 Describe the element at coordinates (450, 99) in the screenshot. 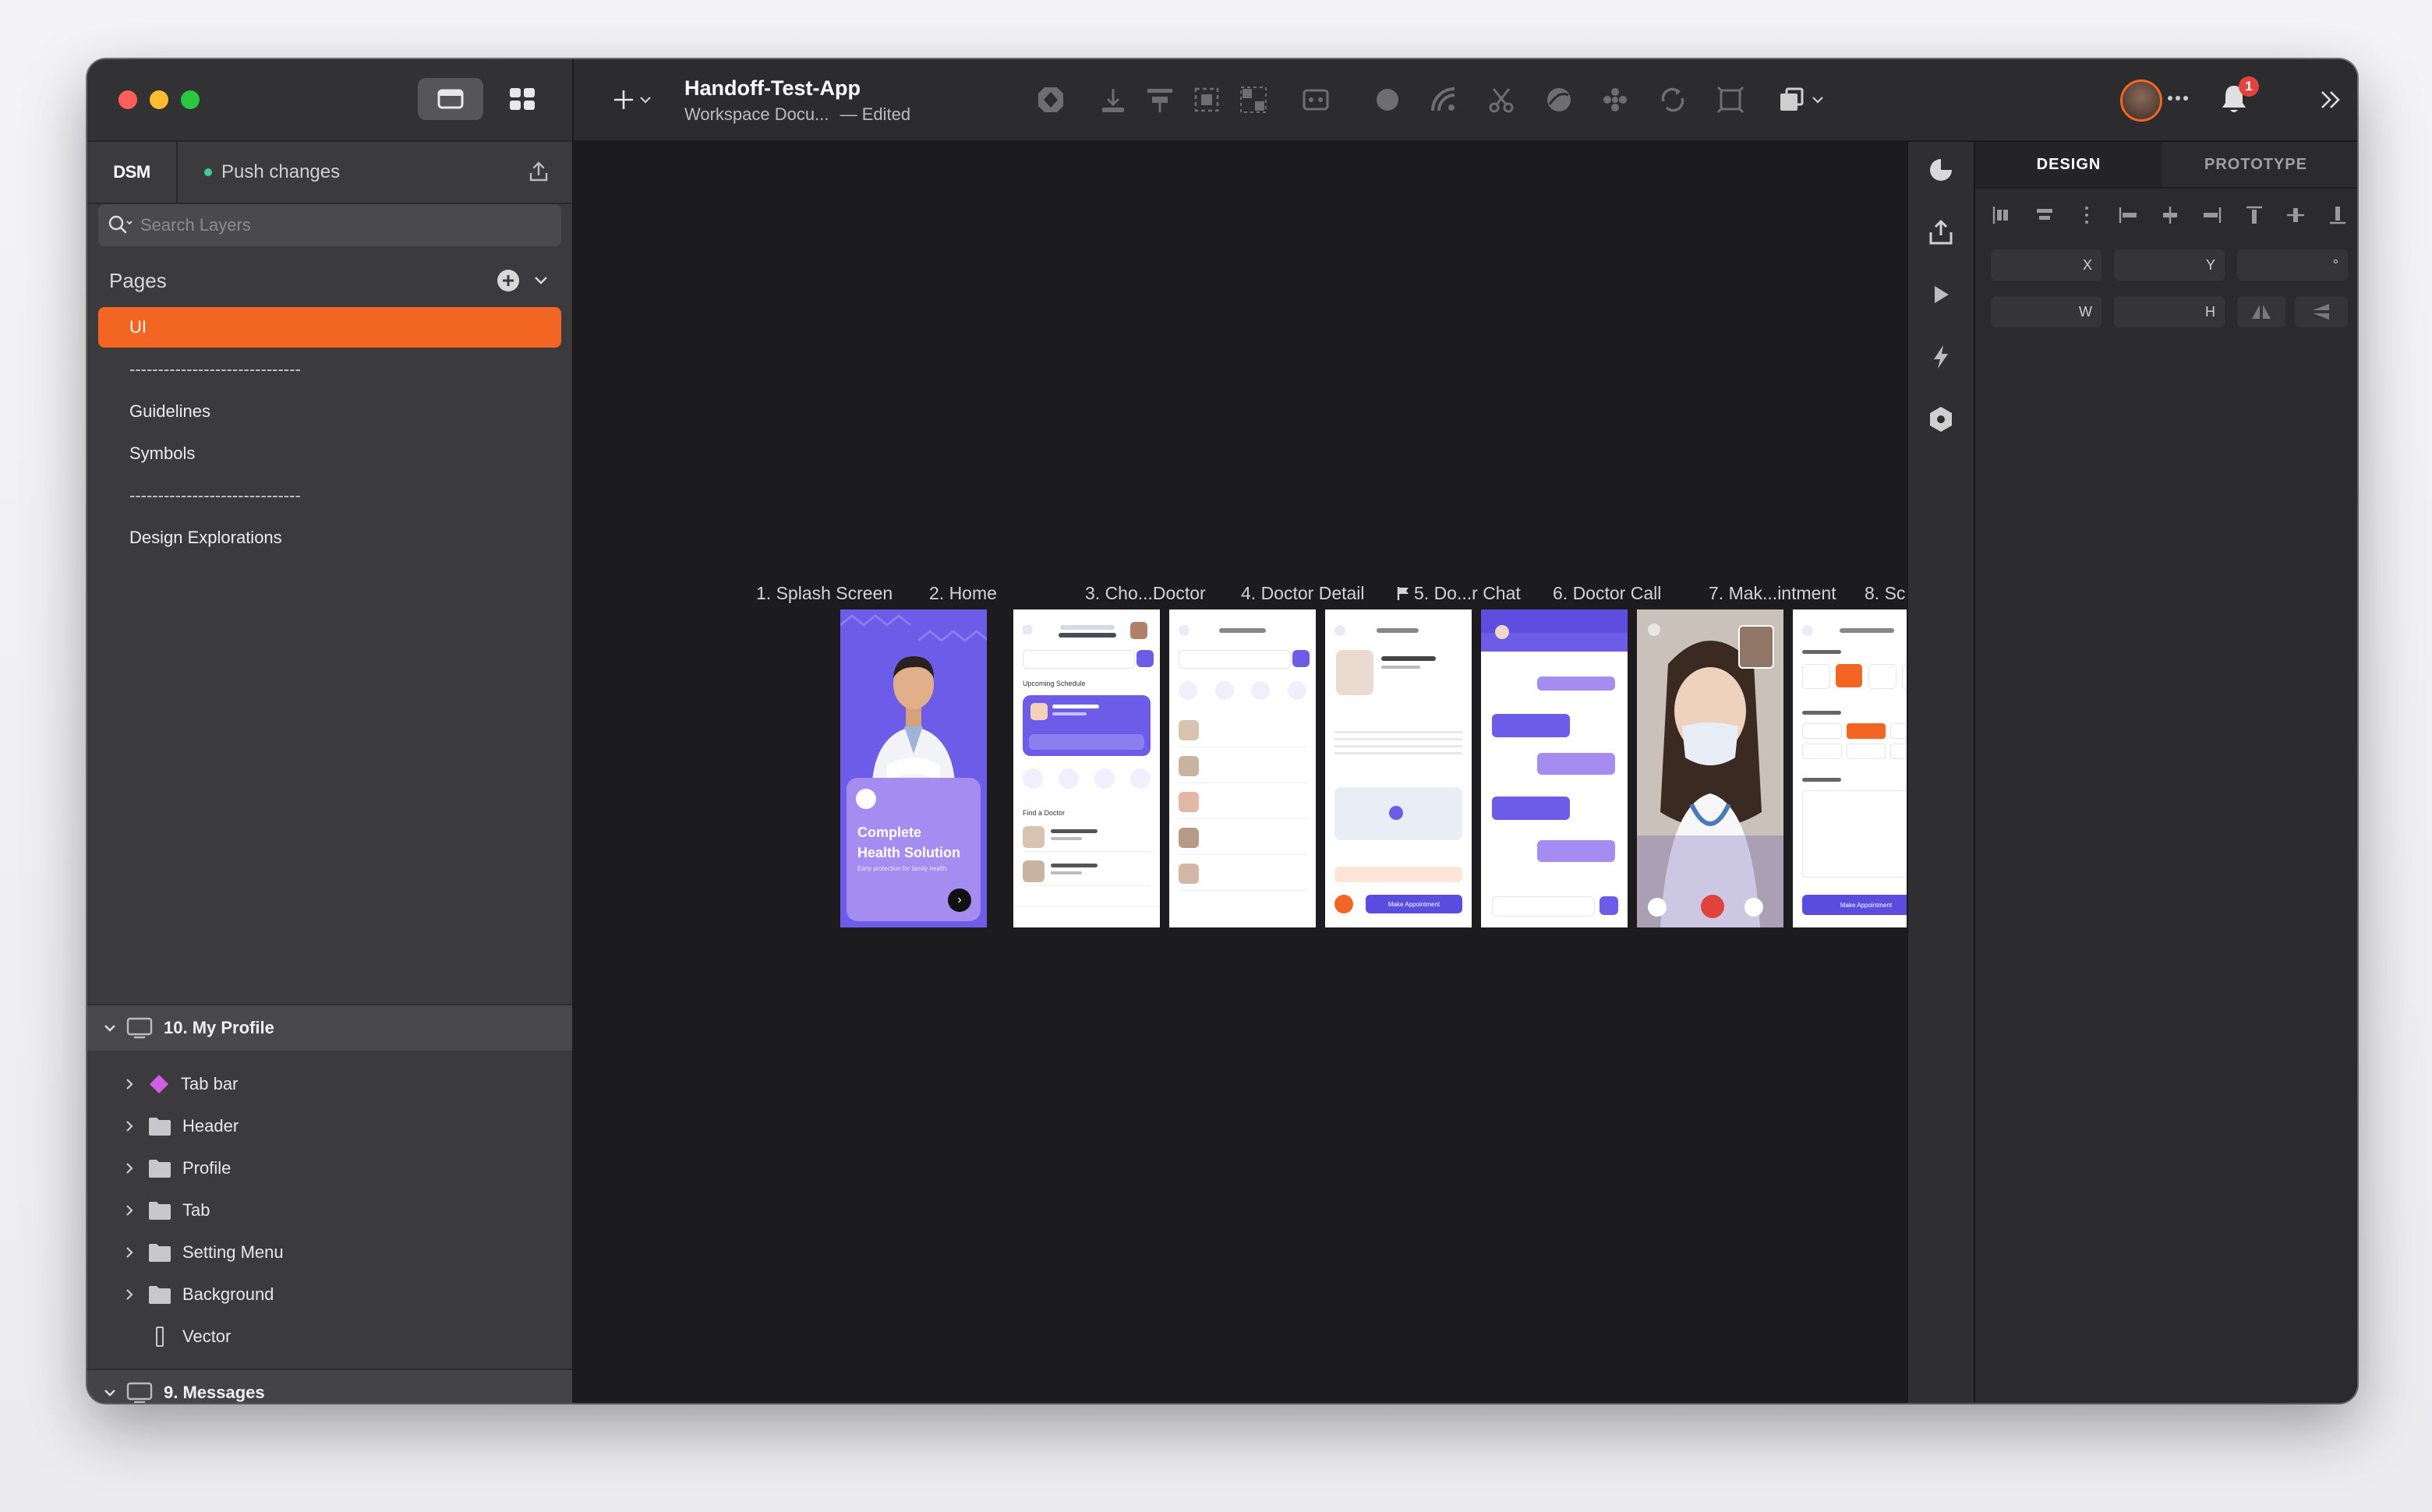

I see `canvas-view-button` at that location.